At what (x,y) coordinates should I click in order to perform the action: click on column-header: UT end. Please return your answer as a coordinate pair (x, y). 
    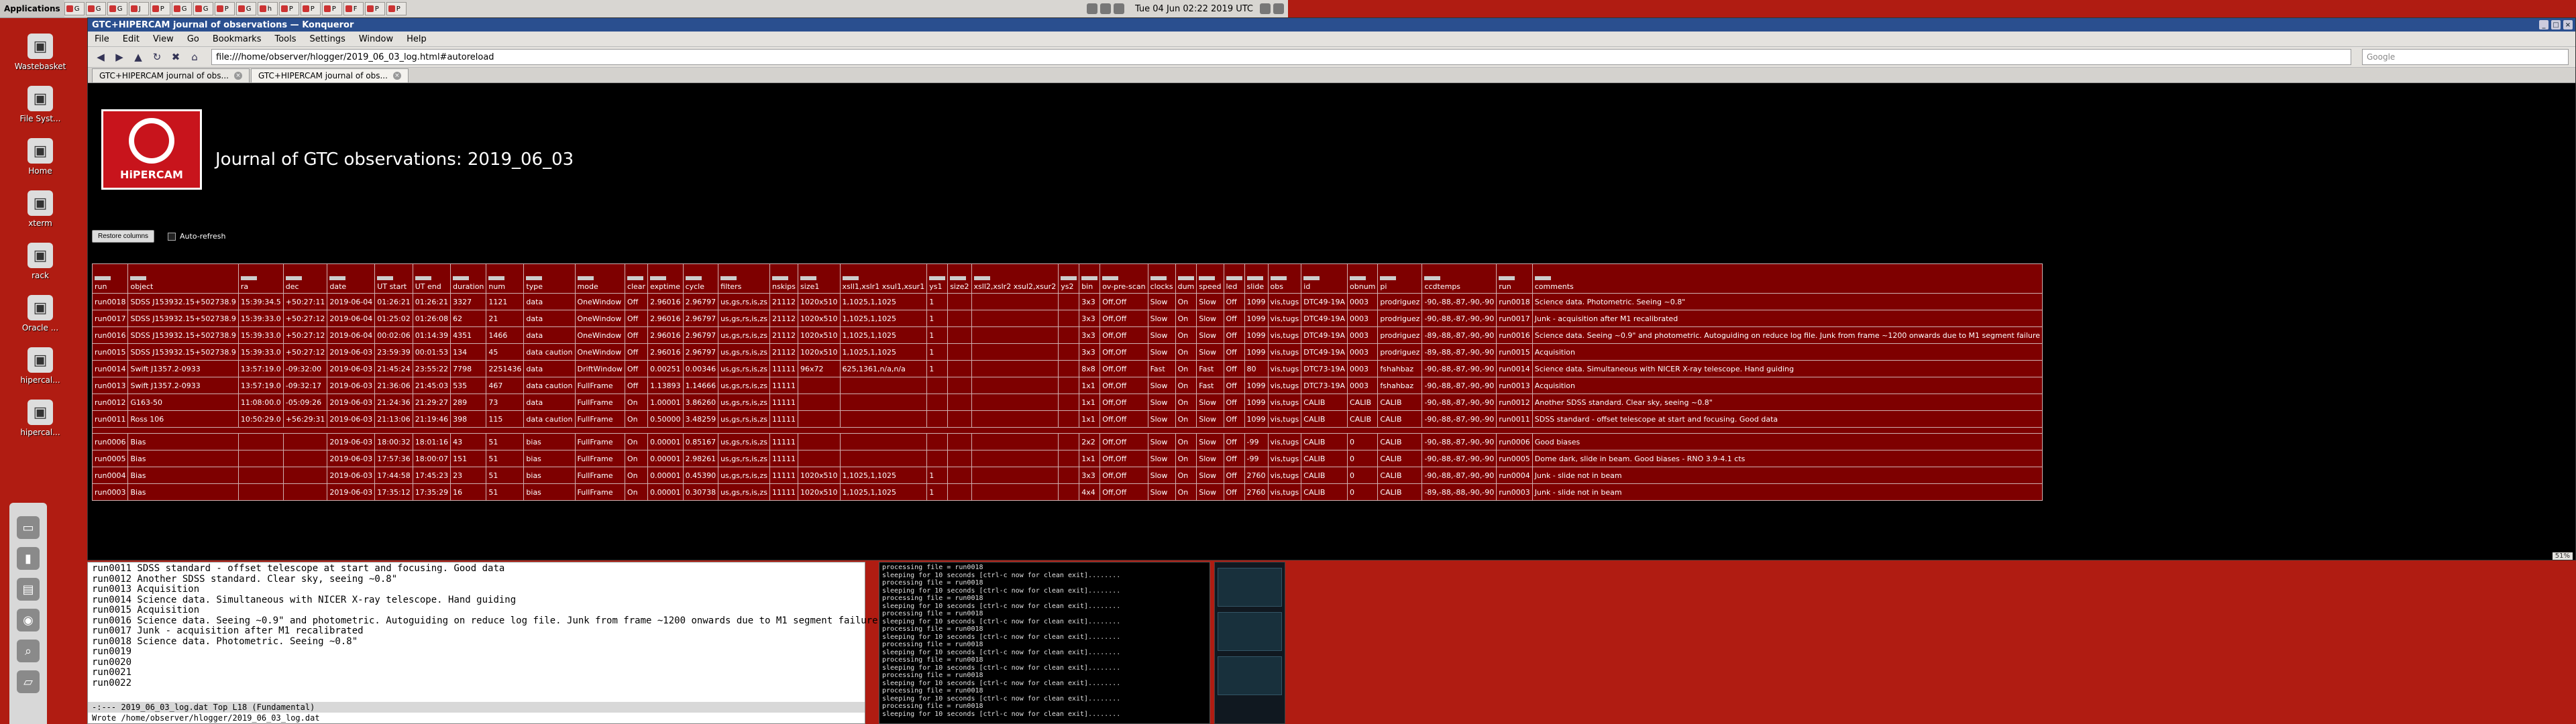
    Looking at the image, I should click on (431, 278).